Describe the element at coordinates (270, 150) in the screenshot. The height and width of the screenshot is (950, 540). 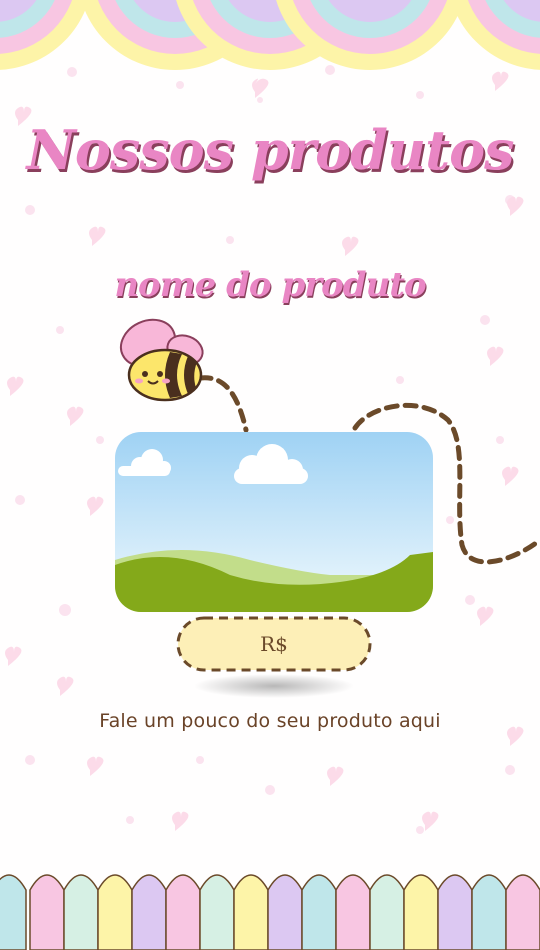
I see `page-title: Nossos produtos` at that location.